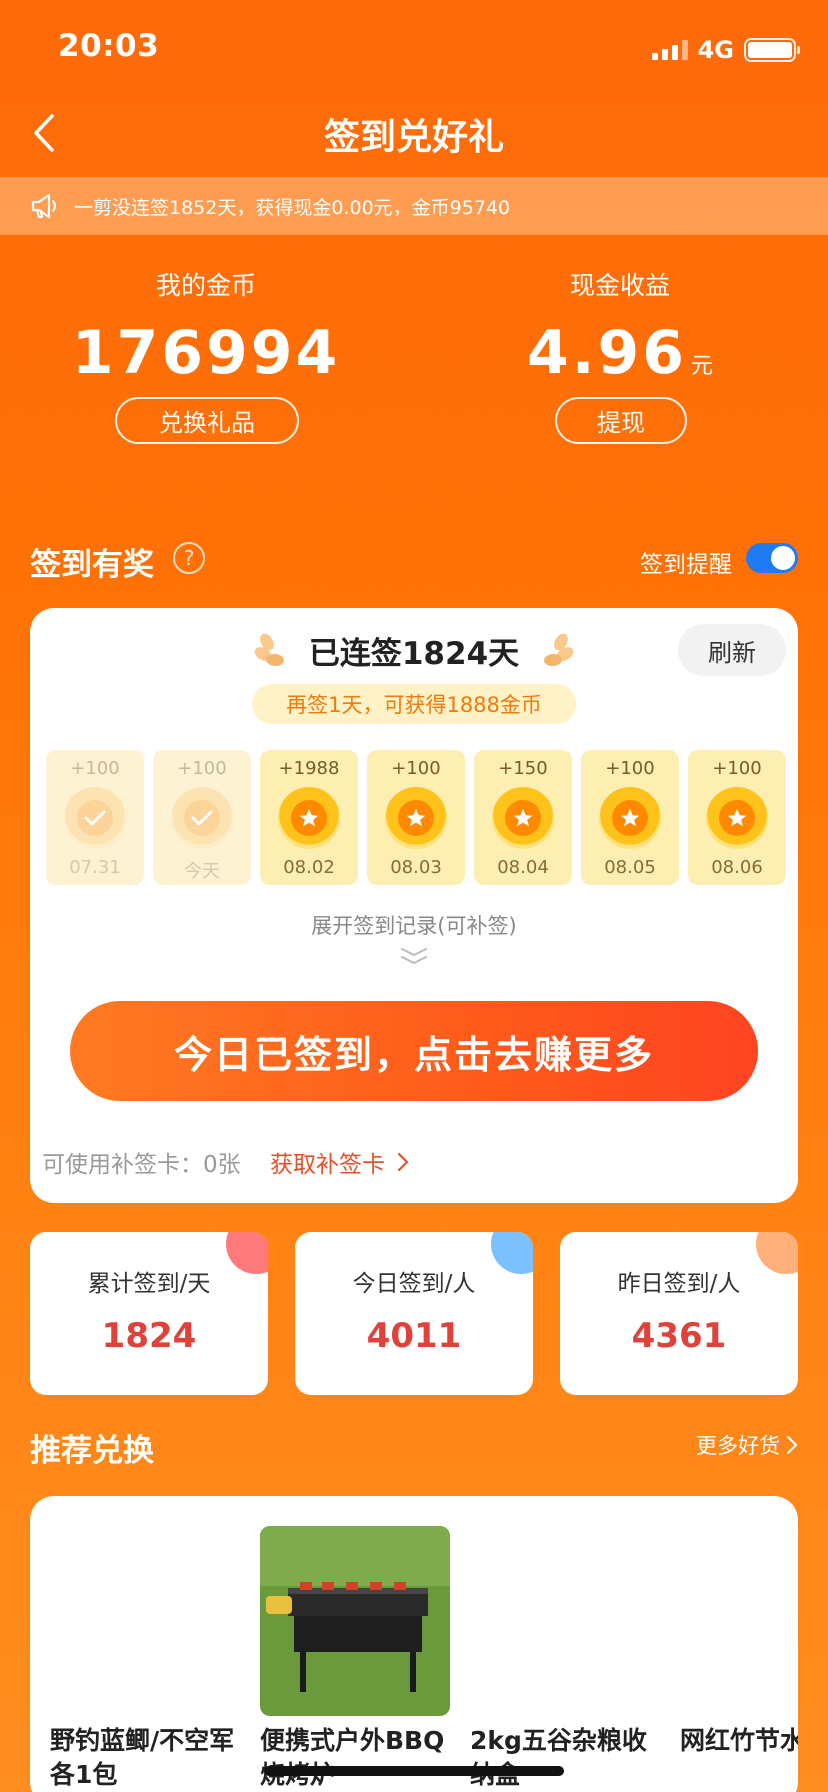 The image size is (828, 1792). Describe the element at coordinates (149, 1313) in the screenshot. I see `total-checkin-card: 累计签到/天 1824` at that location.